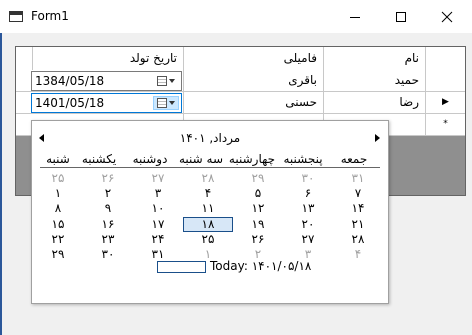 The height and width of the screenshot is (335, 472). Describe the element at coordinates (358, 193) in the screenshot. I see `calendar-day: ۷` at that location.